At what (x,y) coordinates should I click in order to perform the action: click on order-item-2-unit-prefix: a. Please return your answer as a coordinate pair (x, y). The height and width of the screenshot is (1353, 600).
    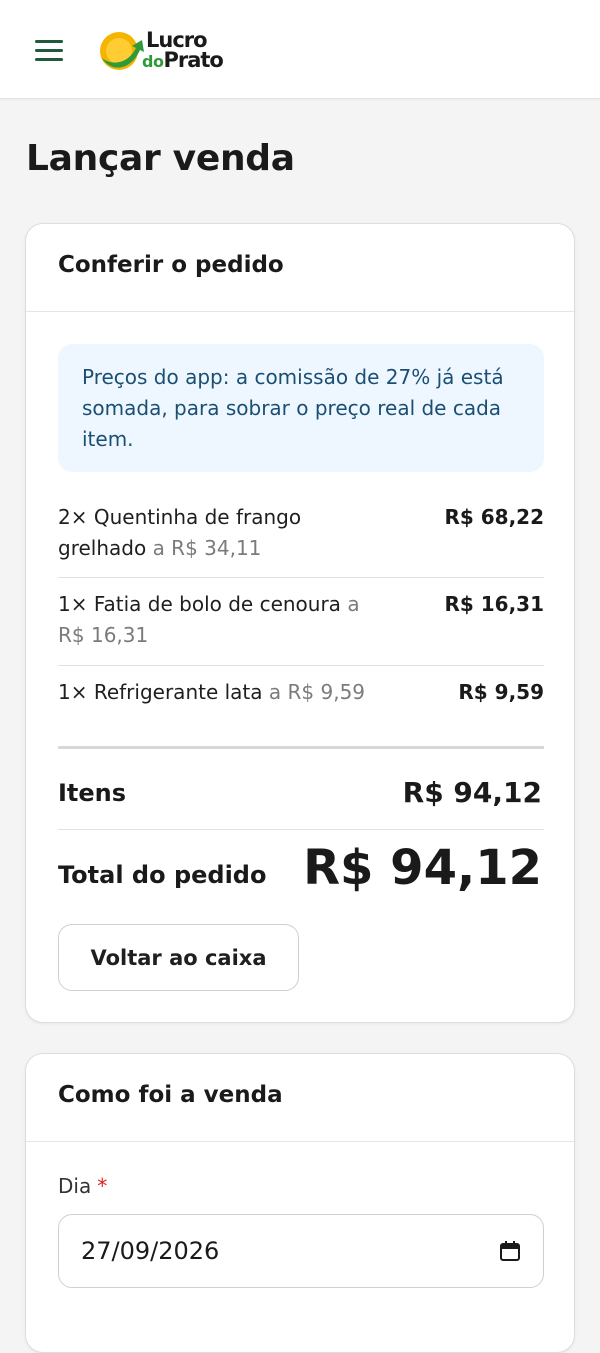
    Looking at the image, I should click on (353, 604).